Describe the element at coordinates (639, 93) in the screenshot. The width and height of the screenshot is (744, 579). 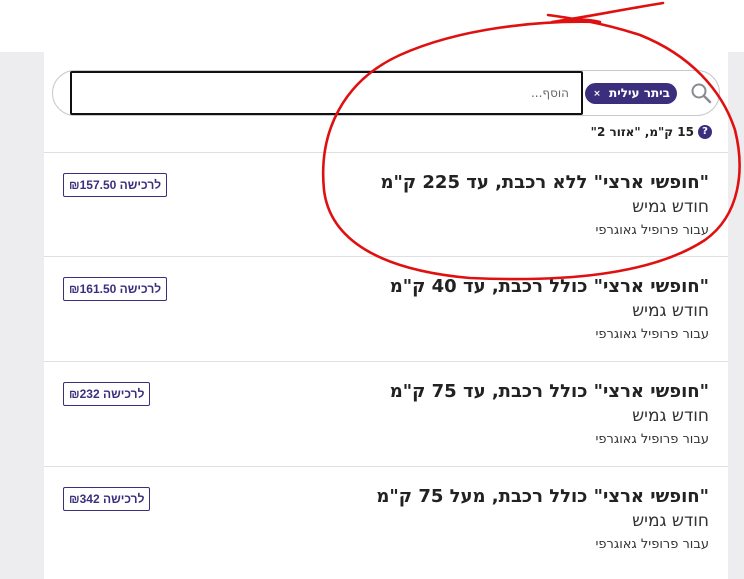
I see `location-chip-label: ביתר עילית` at that location.